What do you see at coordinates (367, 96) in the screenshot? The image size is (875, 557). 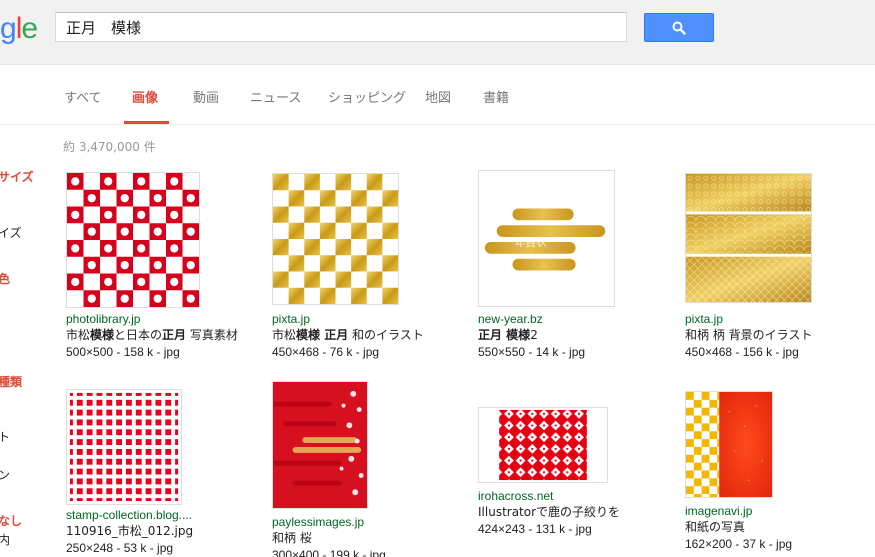 I see `tab-shopping: ショッピング` at bounding box center [367, 96].